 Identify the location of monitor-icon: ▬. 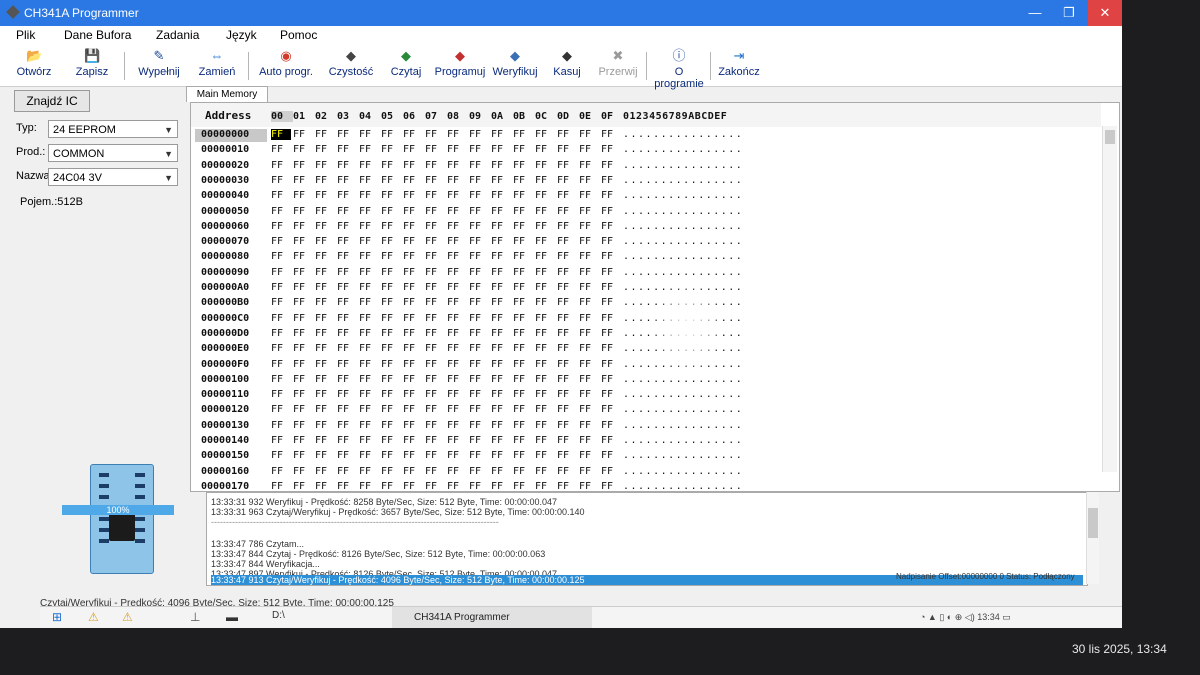
(232, 617).